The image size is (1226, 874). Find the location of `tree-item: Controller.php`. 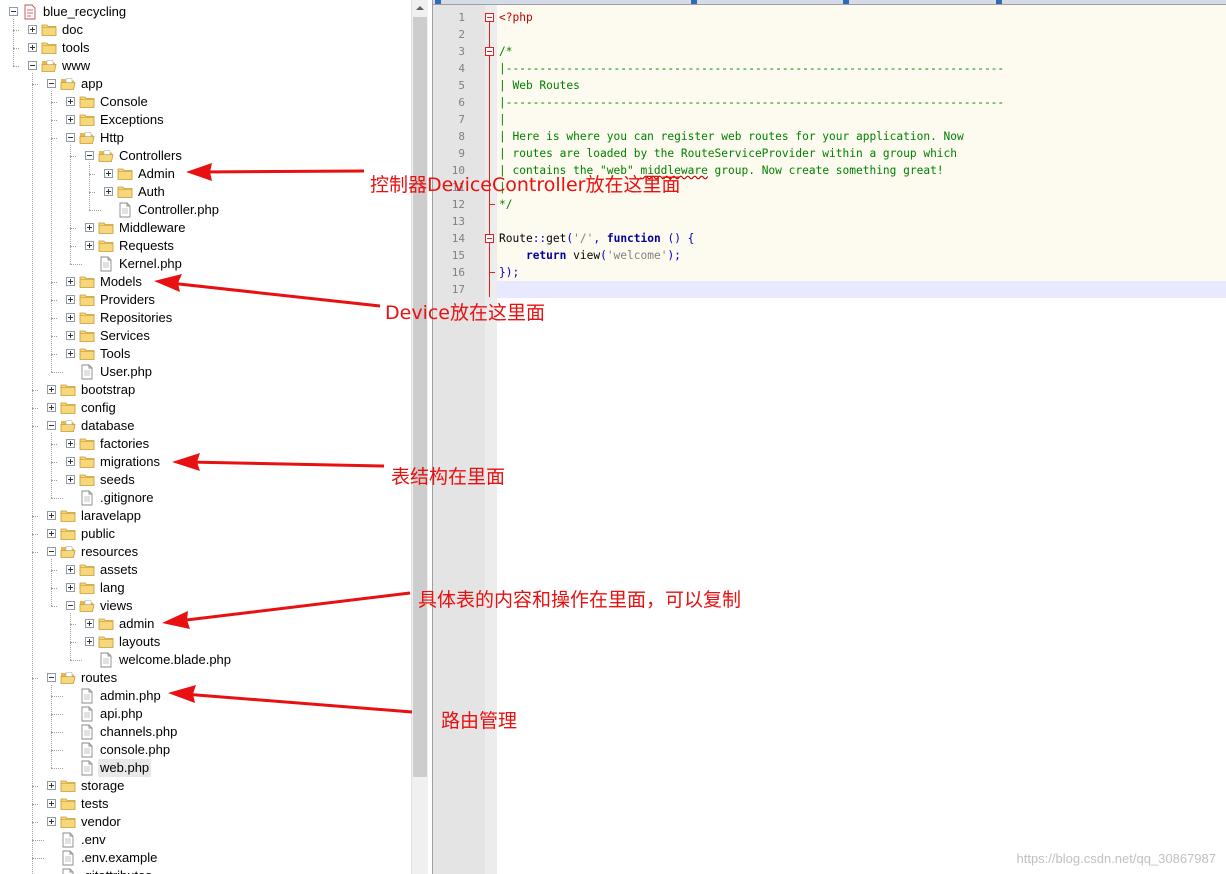

tree-item: Controller.php is located at coordinates (205, 210).